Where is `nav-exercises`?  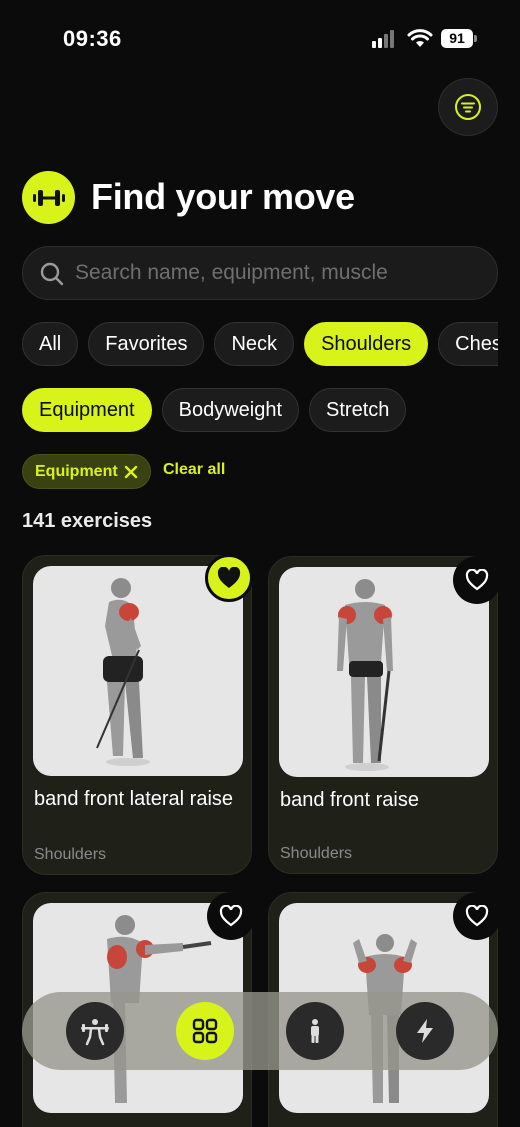
nav-exercises is located at coordinates (205, 1031).